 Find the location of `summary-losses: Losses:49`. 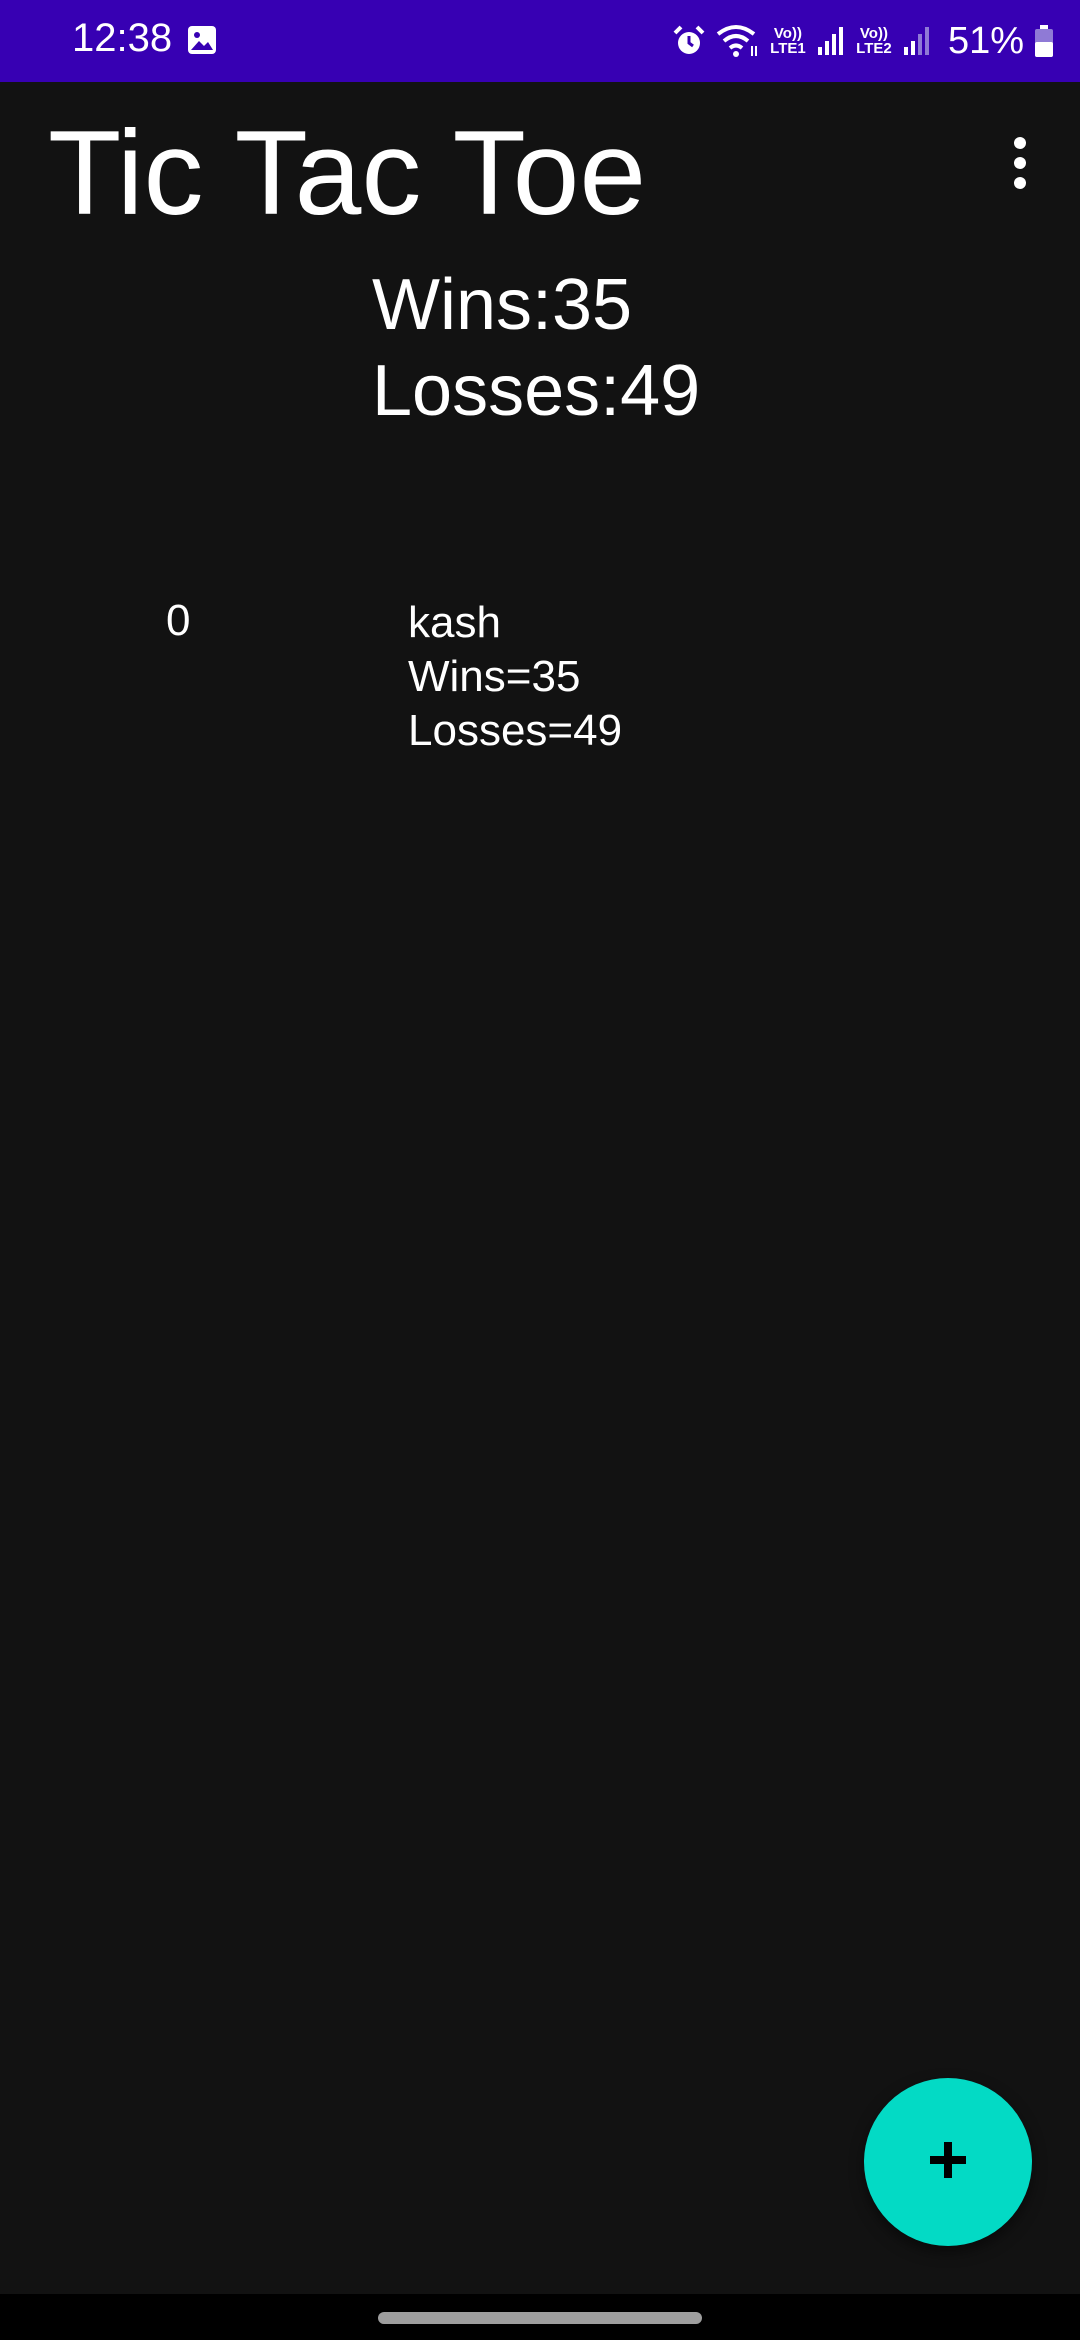

summary-losses: Losses:49 is located at coordinates (536, 391).